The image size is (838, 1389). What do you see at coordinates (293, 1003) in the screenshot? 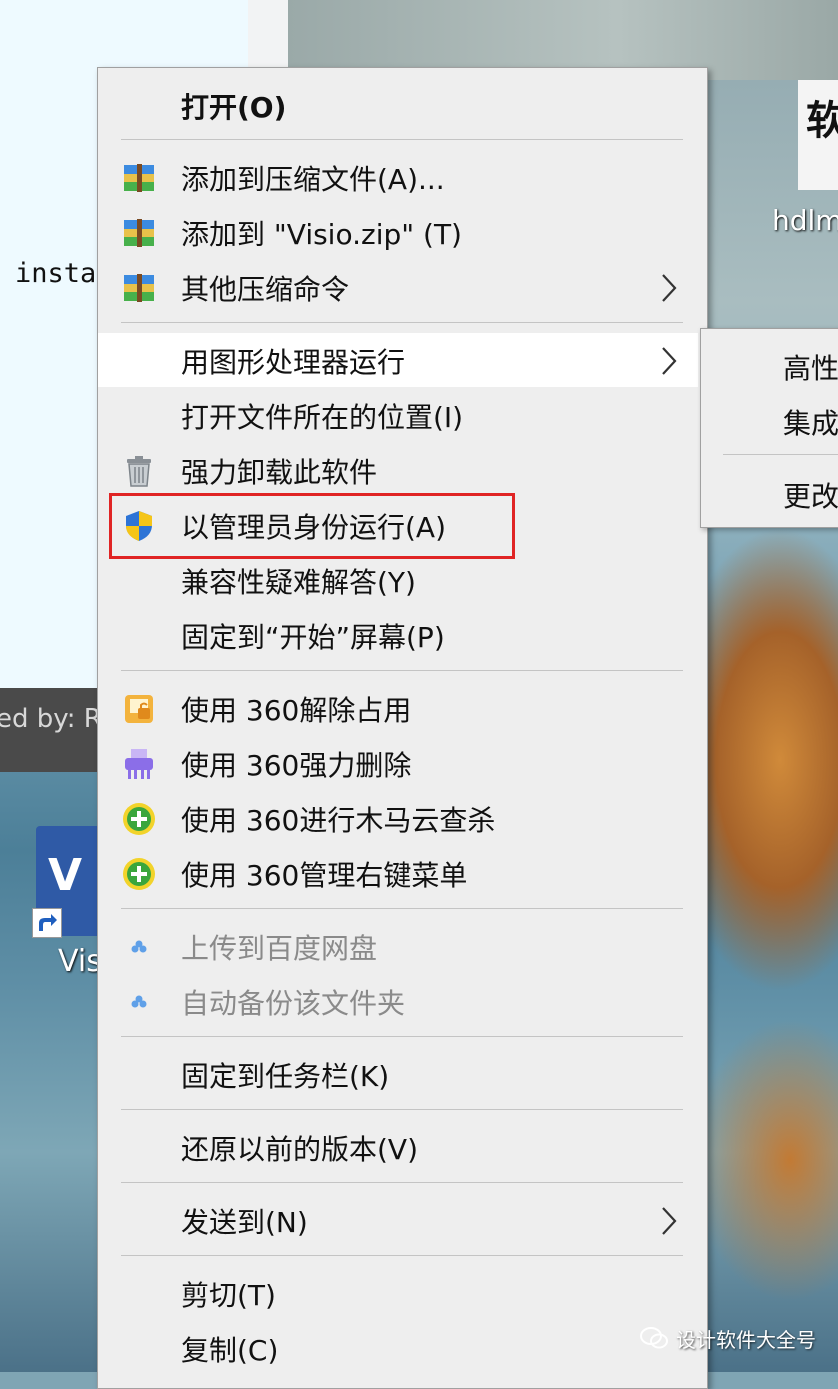
I see `menu-item-label: 自动备份该文件夹` at bounding box center [293, 1003].